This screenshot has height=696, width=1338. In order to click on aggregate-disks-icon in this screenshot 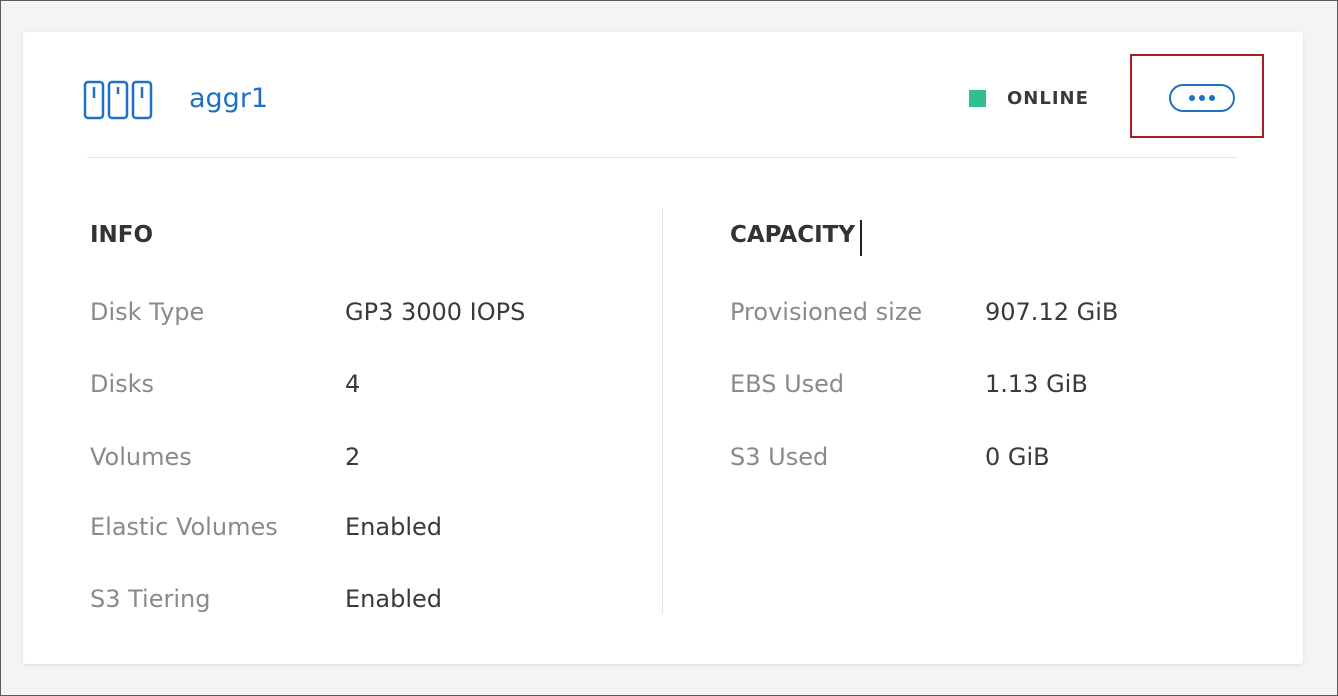, I will do `click(118, 100)`.